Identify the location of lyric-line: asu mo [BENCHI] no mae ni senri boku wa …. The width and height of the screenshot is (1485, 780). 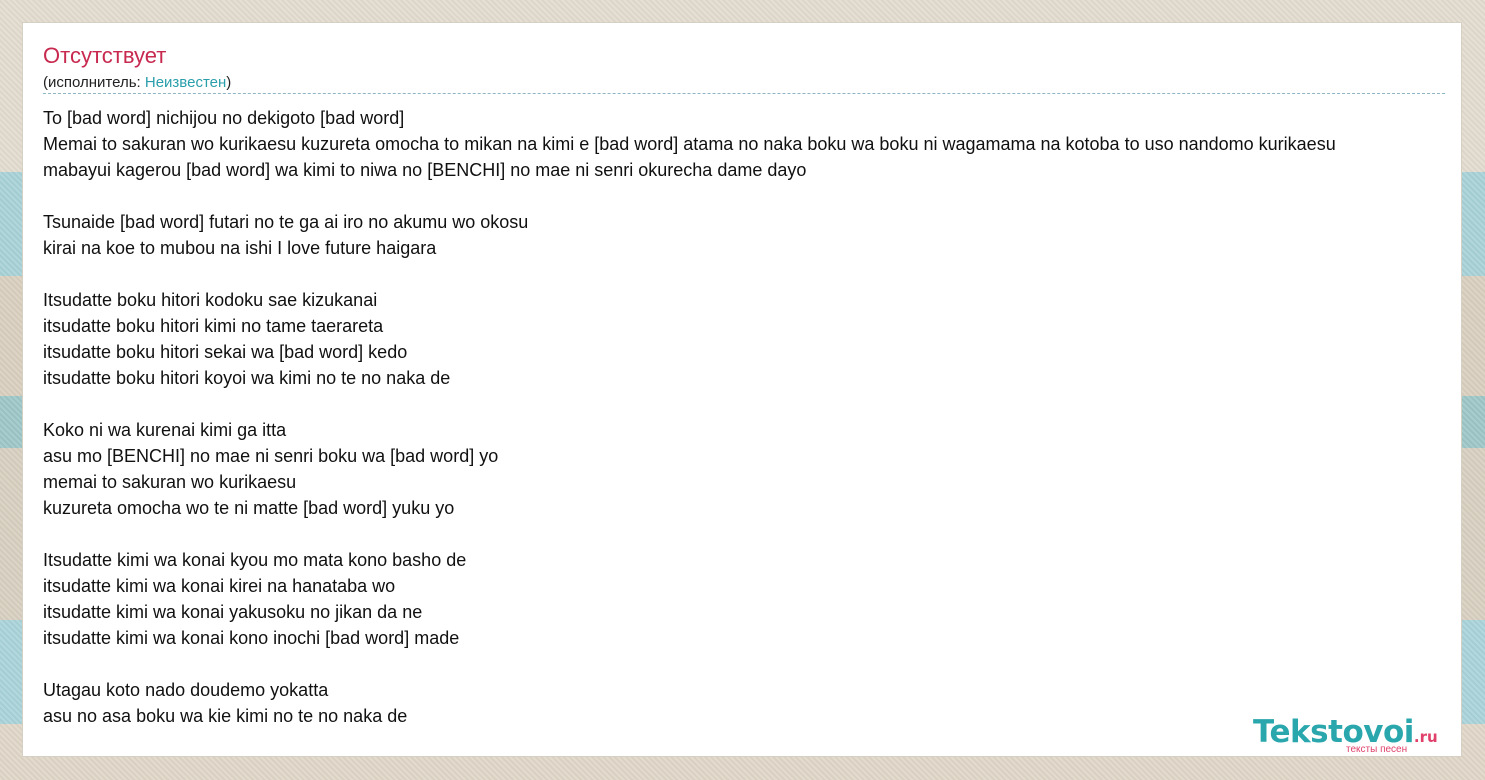
(271, 456).